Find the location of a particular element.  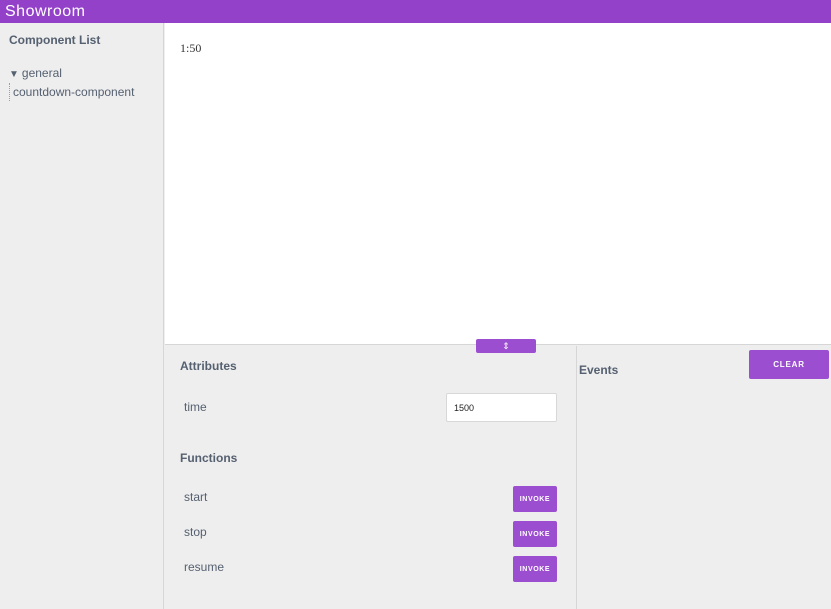

attribute-label-time: time is located at coordinates (195, 407).